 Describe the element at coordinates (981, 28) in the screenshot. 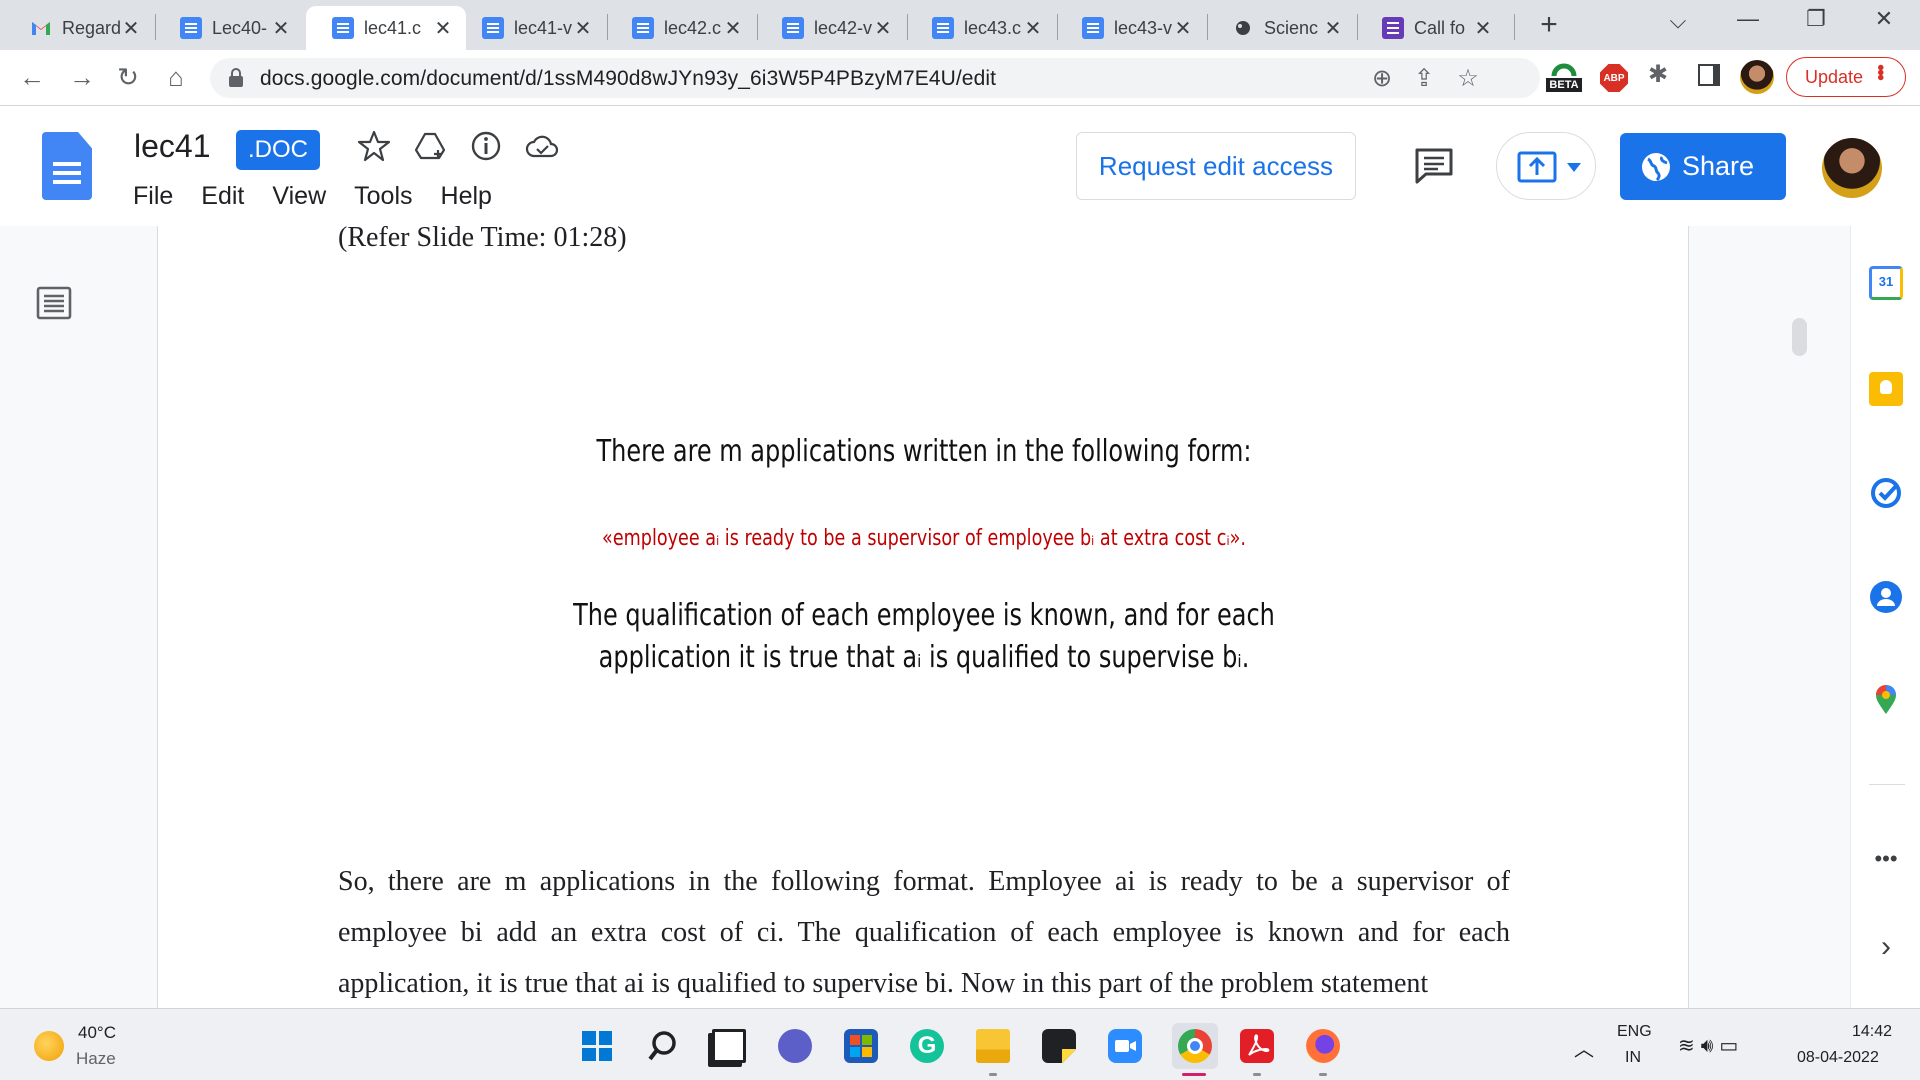

I see `browser-tab: lec43.c ✕` at that location.